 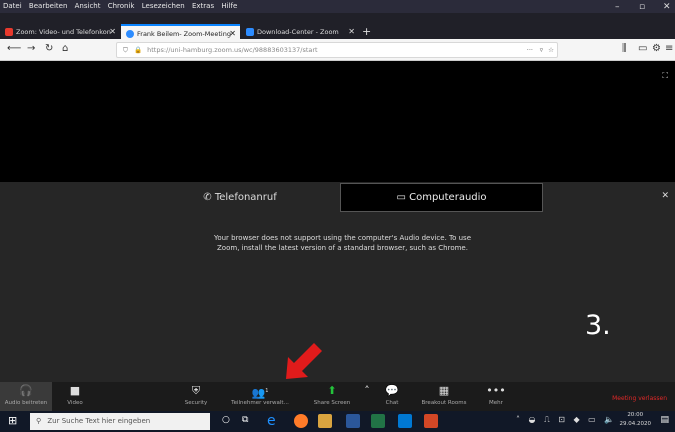 I want to click on breakout-rooms-label: Breakout Rooms, so click(x=444, y=403).